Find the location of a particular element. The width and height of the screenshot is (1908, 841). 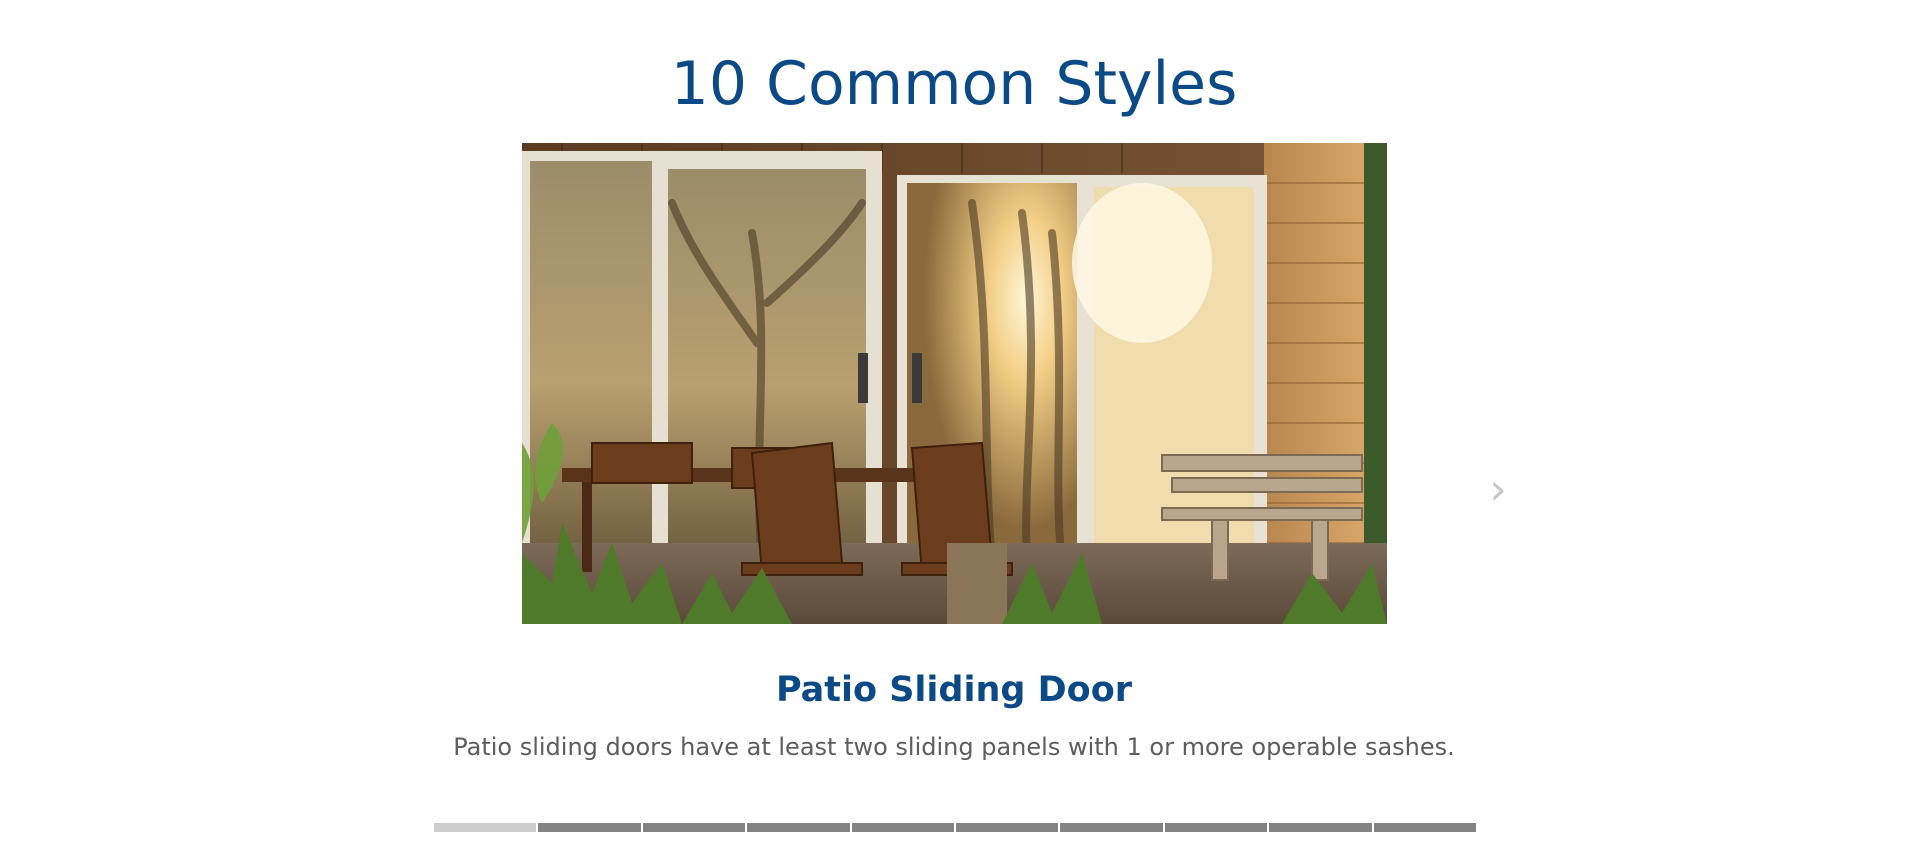

slide-heading: Patio Sliding Door is located at coordinates (954, 690).